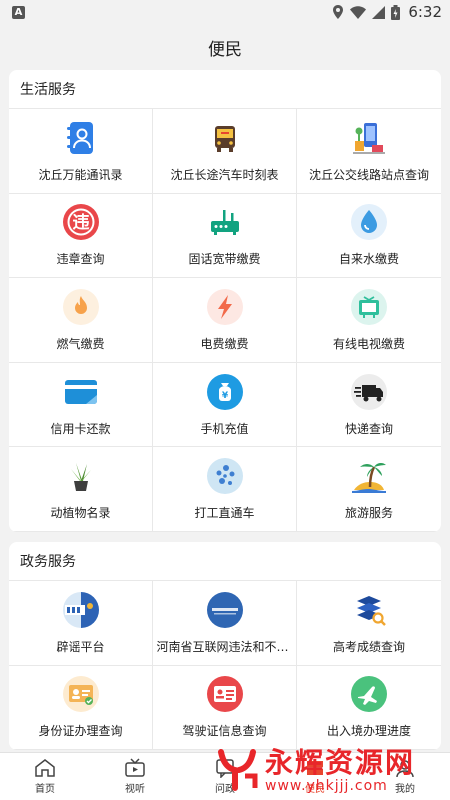 This screenshot has height=800, width=450. Describe the element at coordinates (80, 646) in the screenshot. I see `service-label: 辟谣平台` at that location.